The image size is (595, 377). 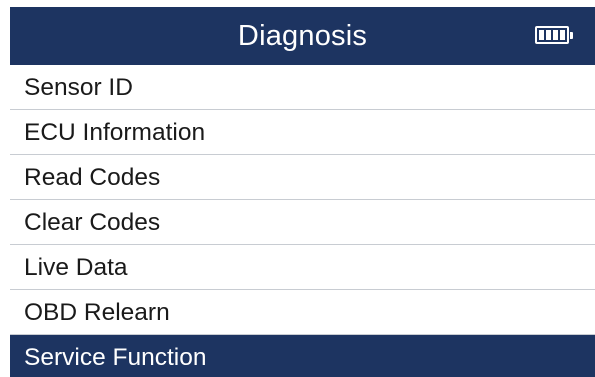 I want to click on menu-item-read-codes: Read Codes, so click(x=302, y=177).